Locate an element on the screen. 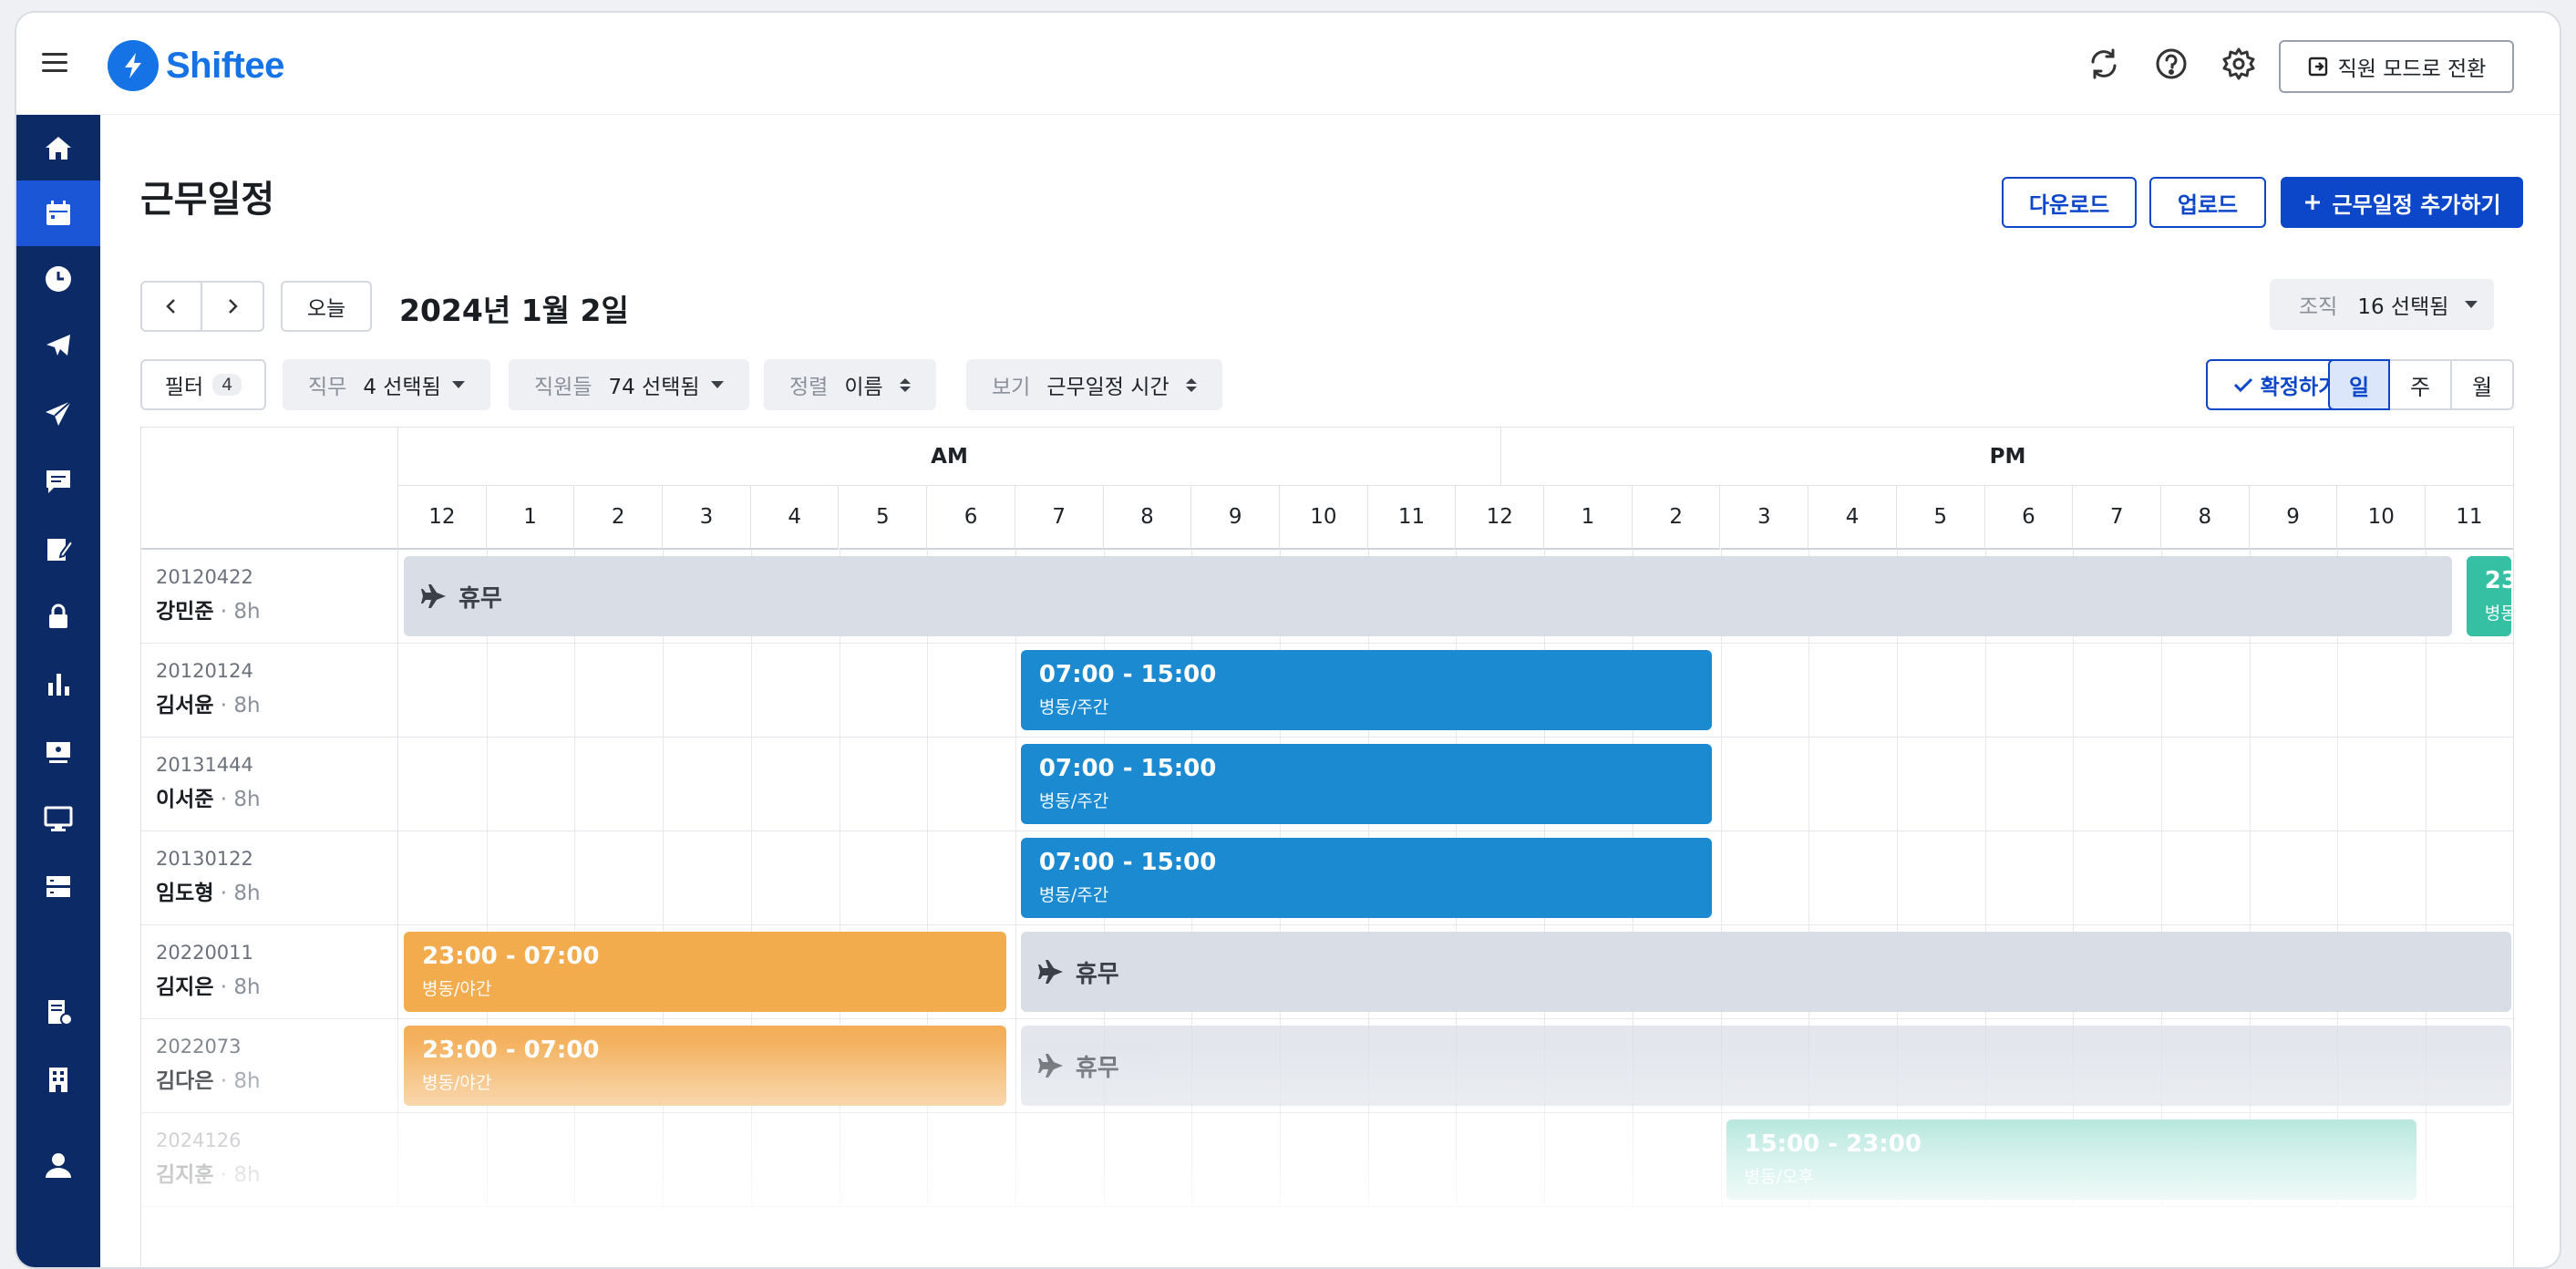 The width and height of the screenshot is (2576, 1269). job-filter-label: 직무 is located at coordinates (327, 387).